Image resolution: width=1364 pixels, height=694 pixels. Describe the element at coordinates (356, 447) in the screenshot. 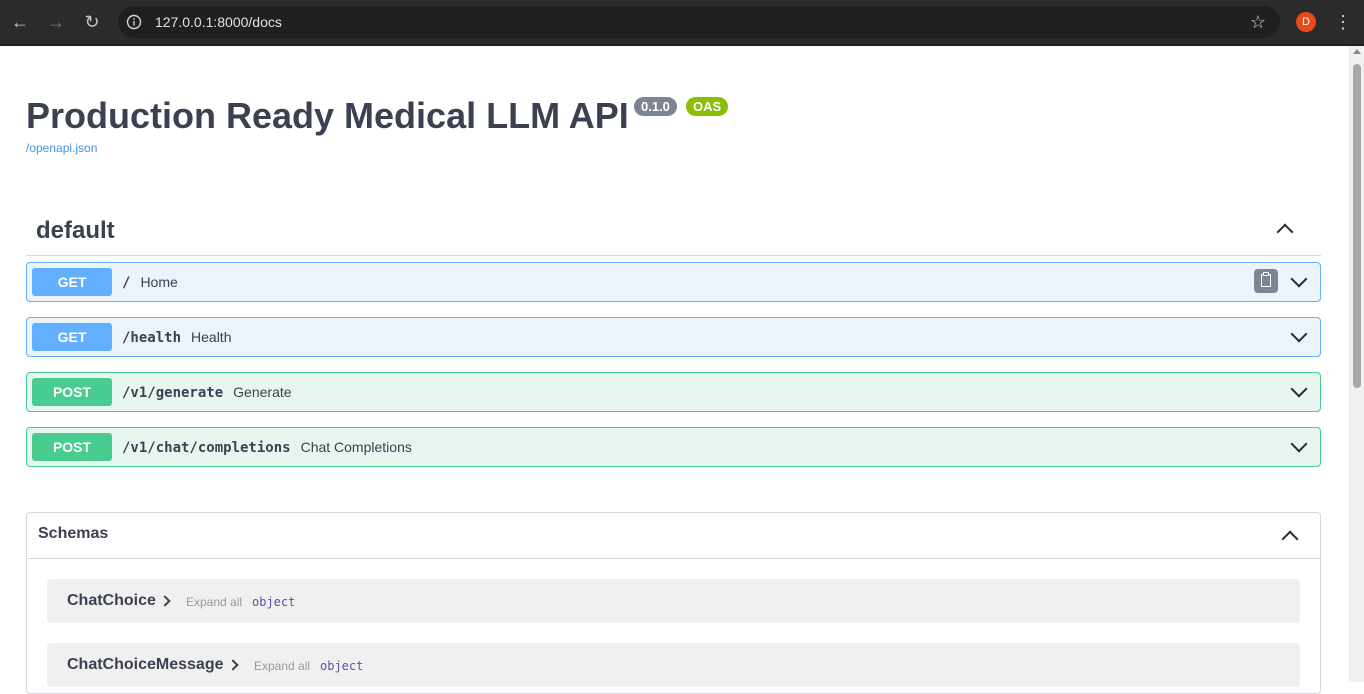

I see `operation-summary: Chat Completions` at that location.